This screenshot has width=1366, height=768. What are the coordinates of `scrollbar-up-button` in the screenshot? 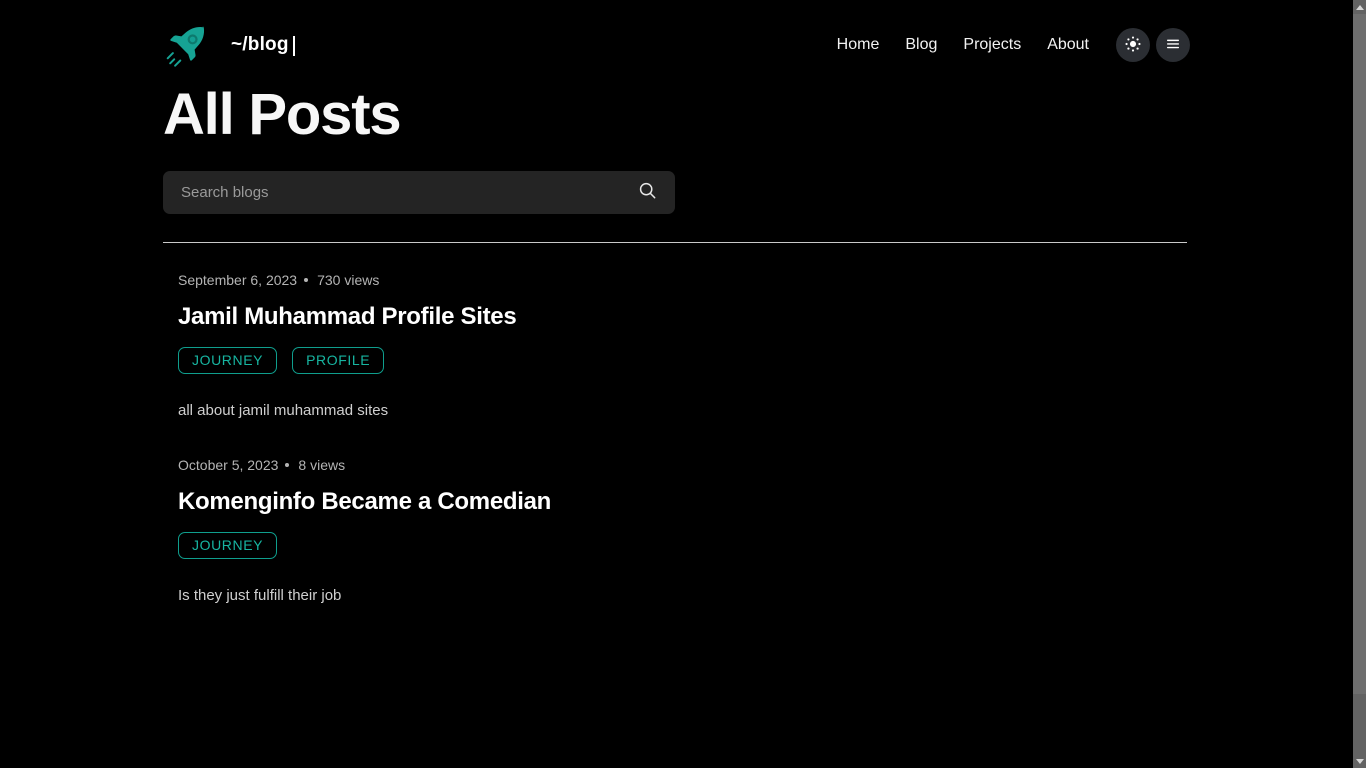 It's located at (1359, 7).